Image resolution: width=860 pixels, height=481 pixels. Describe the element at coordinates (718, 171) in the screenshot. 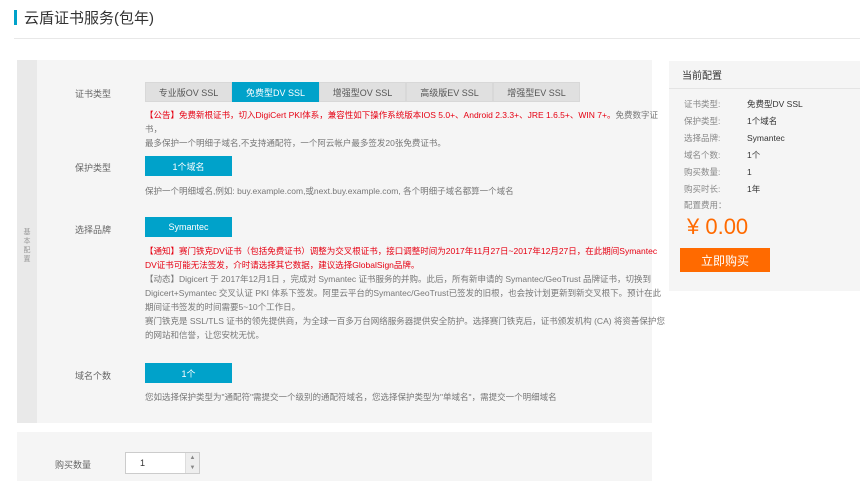

I see `summary-row-quantity: 购买数量: 1` at that location.